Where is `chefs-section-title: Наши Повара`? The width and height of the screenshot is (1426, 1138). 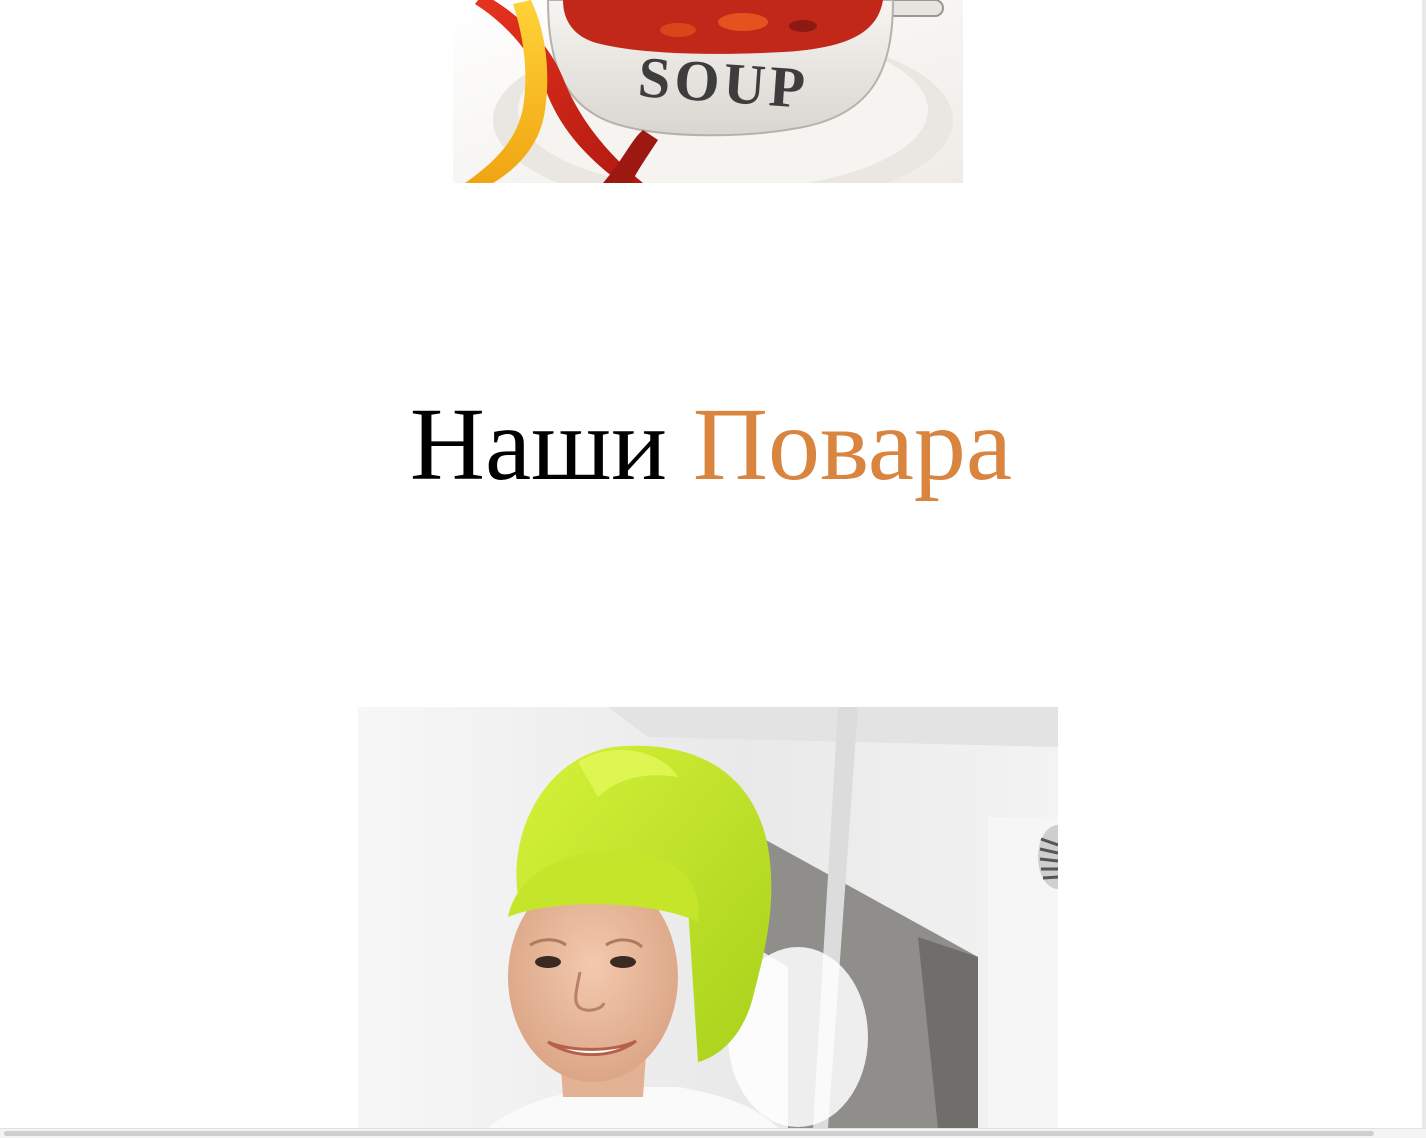
chefs-section-title: Наши Повара is located at coordinates (711, 445).